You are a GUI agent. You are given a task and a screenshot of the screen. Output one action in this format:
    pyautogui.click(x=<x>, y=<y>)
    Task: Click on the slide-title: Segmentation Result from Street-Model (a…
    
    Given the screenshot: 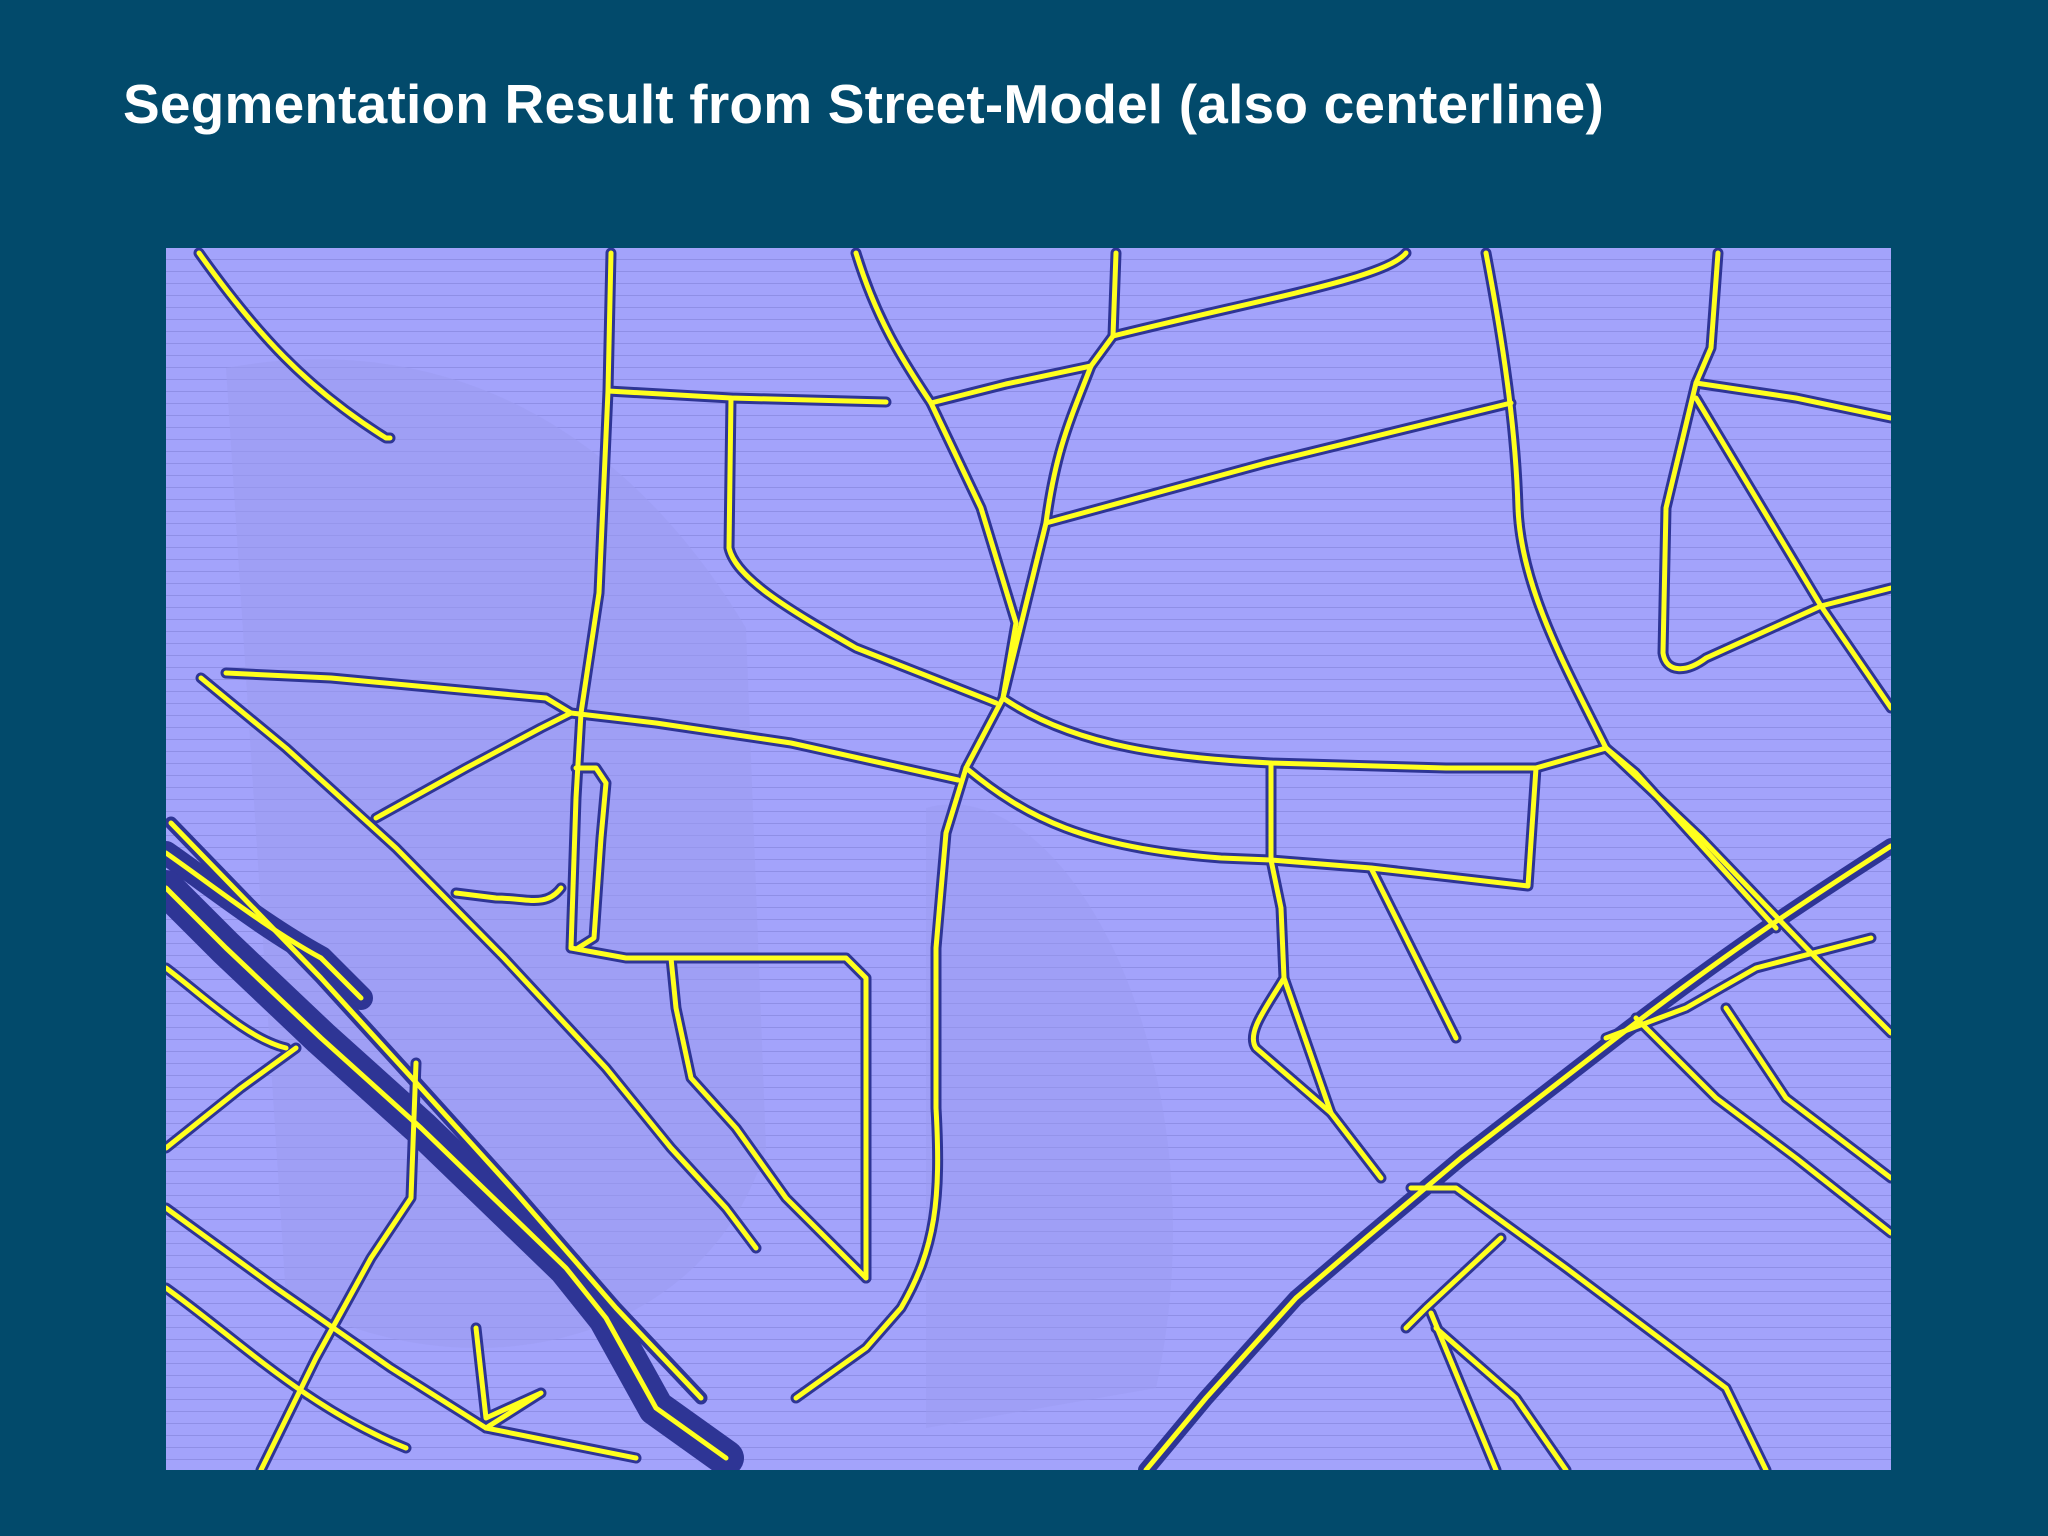 What is the action you would take?
    pyautogui.click(x=863, y=104)
    